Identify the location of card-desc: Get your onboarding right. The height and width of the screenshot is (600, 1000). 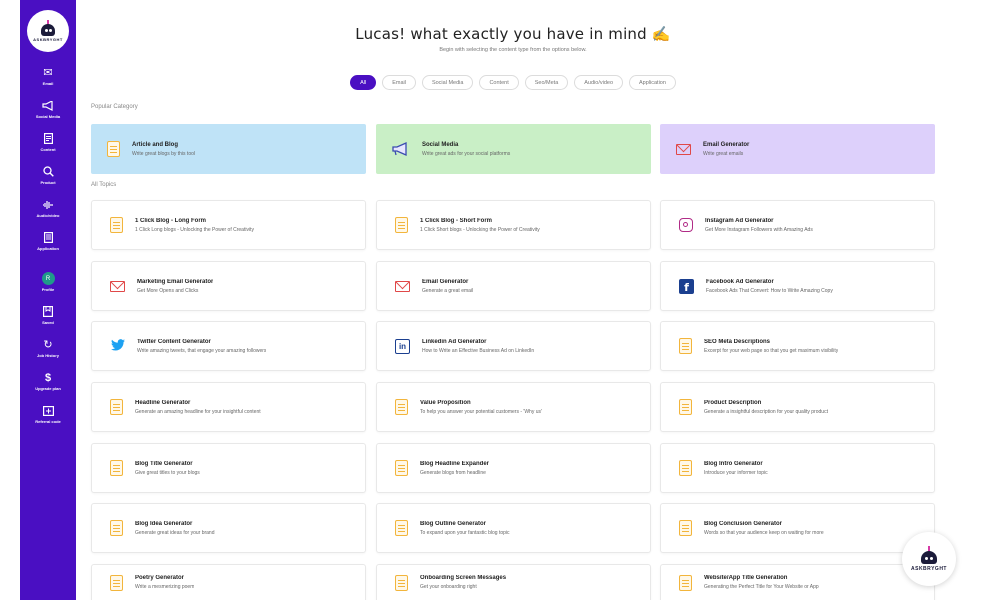
(448, 587).